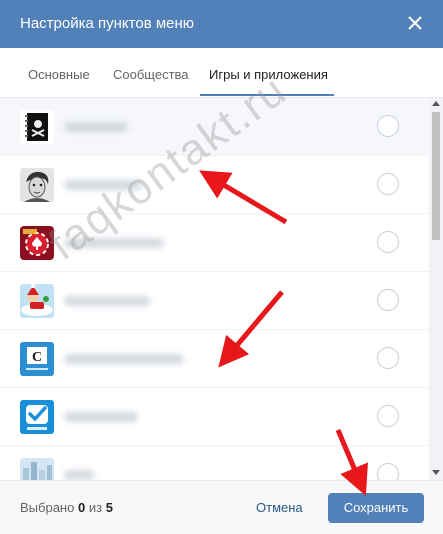 This screenshot has width=443, height=534. Describe the element at coordinates (151, 75) in the screenshot. I see `tab-communities: Сообщества` at that location.